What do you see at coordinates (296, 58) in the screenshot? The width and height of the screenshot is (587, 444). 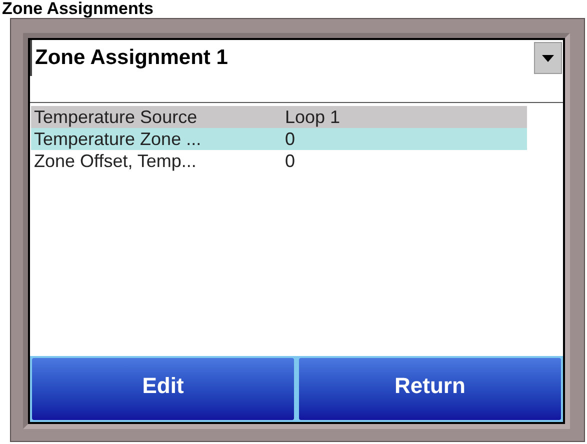 I see `zone-dropdown: Zone Assignment 1` at bounding box center [296, 58].